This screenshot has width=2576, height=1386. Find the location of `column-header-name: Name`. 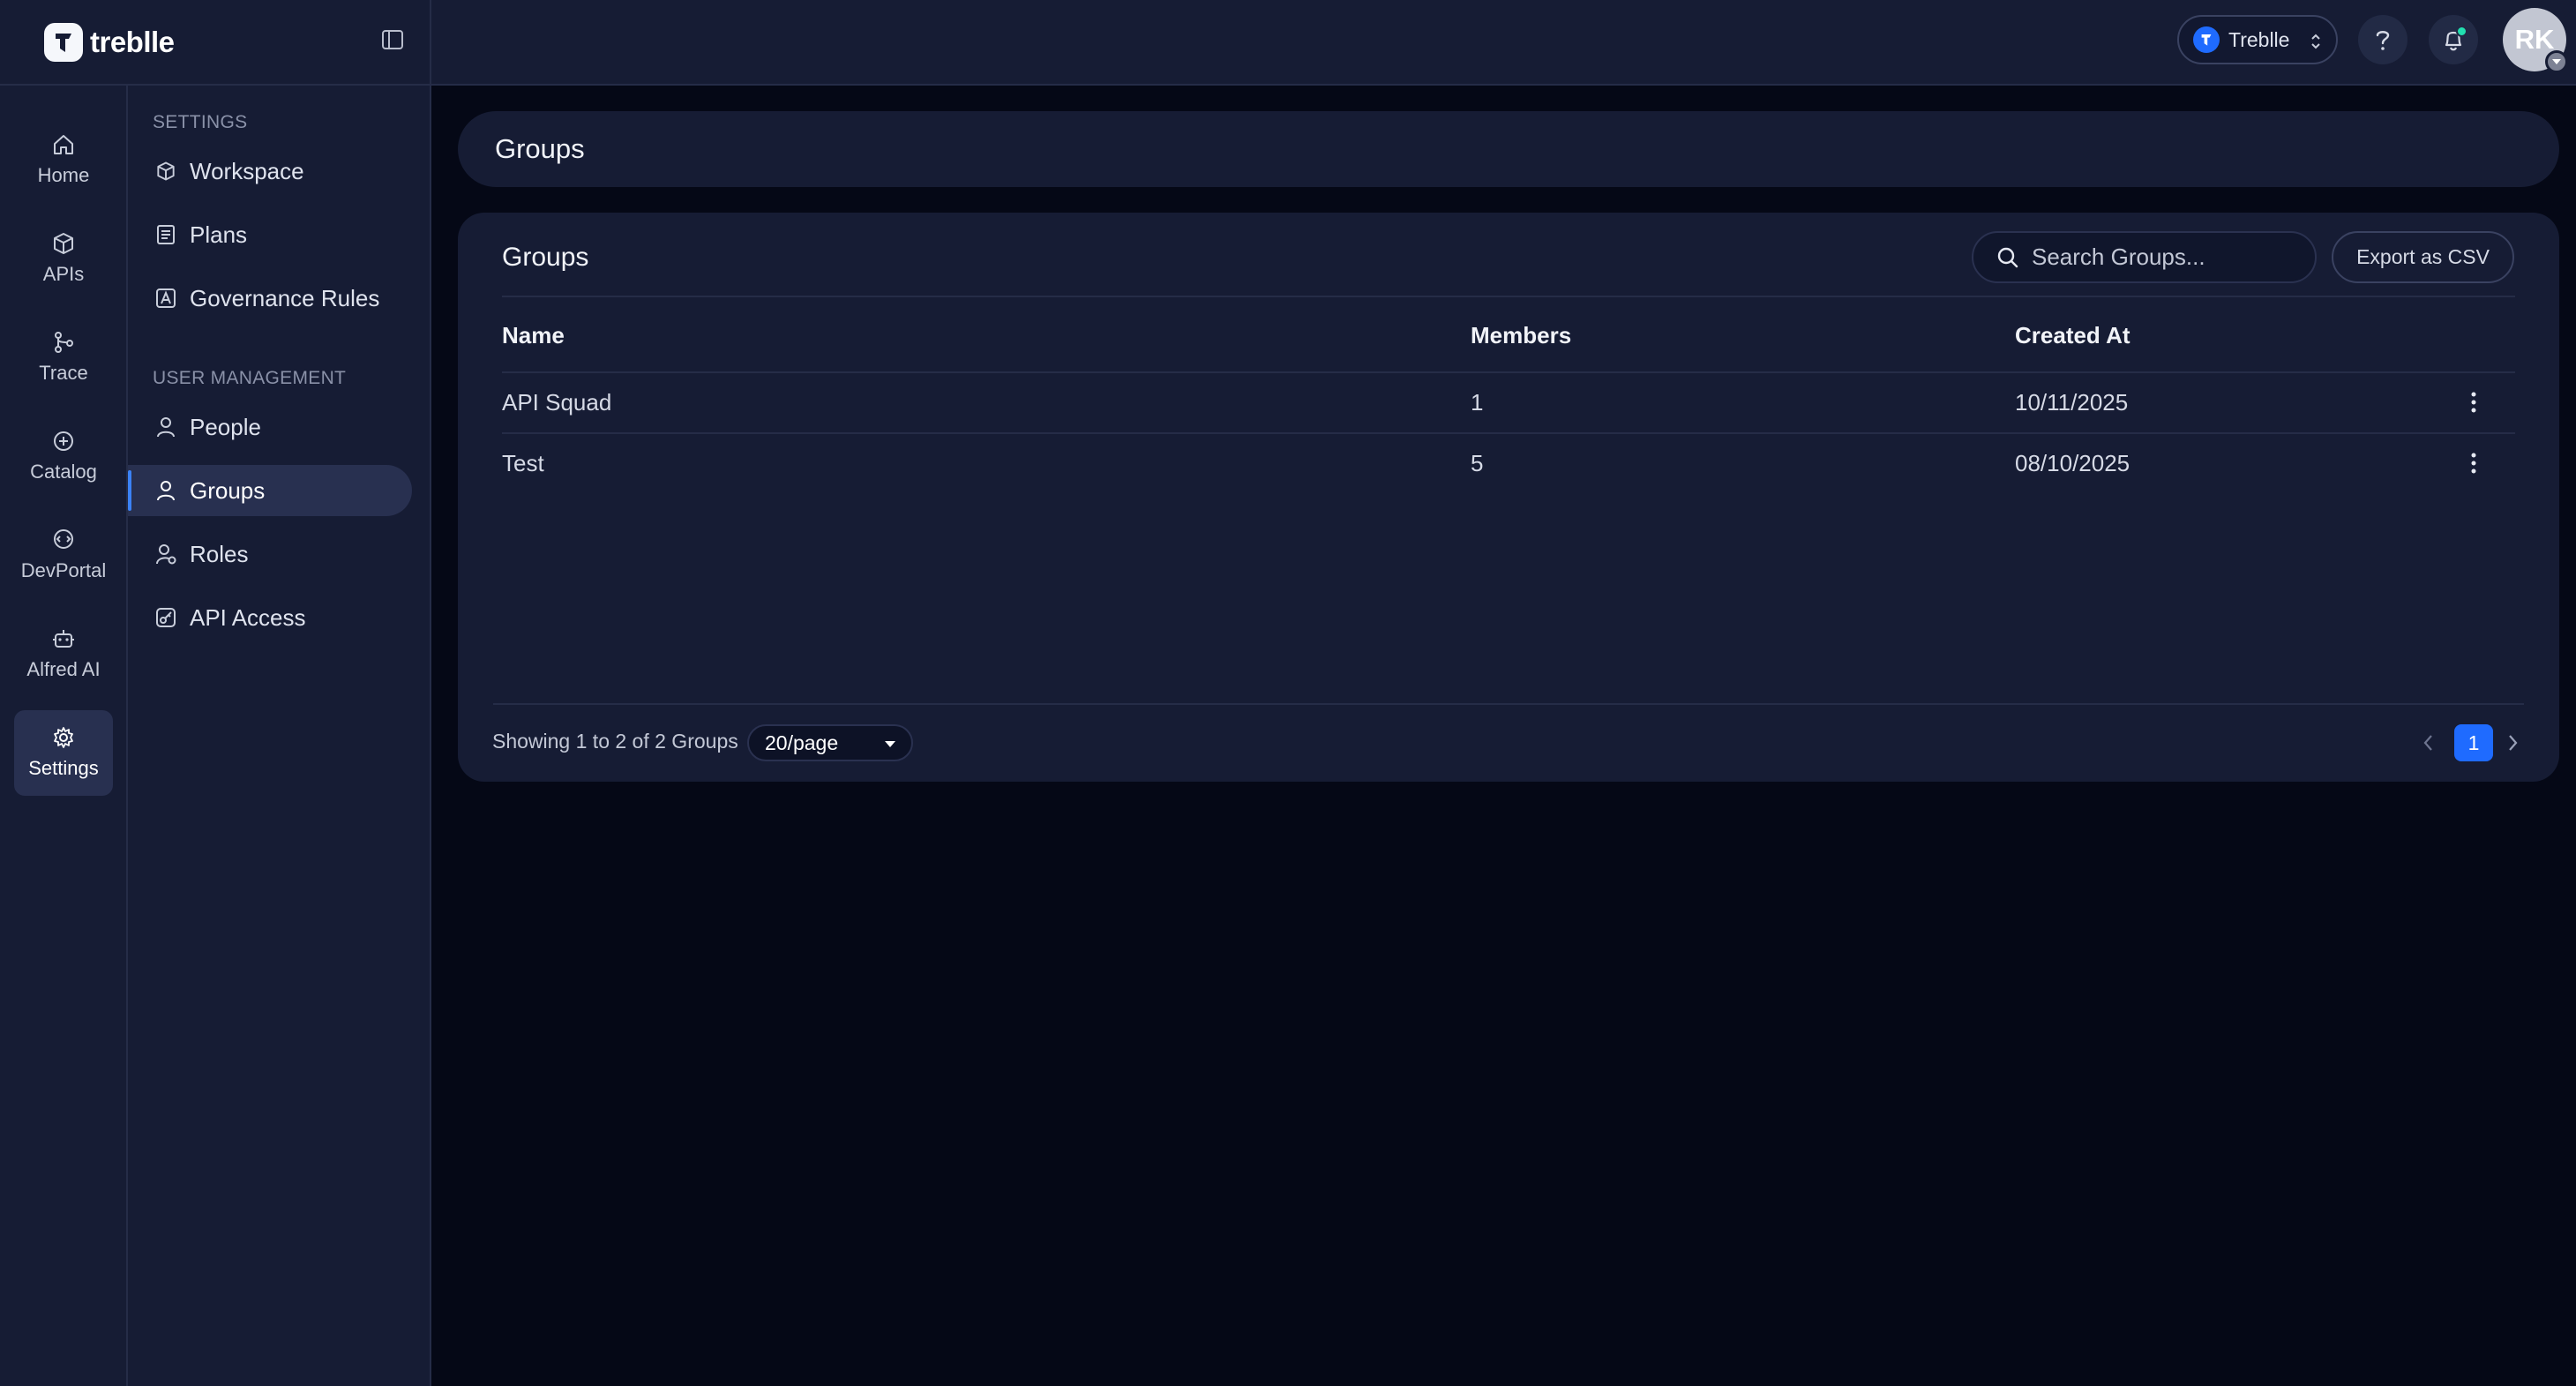

column-header-name: Name is located at coordinates (534, 335).